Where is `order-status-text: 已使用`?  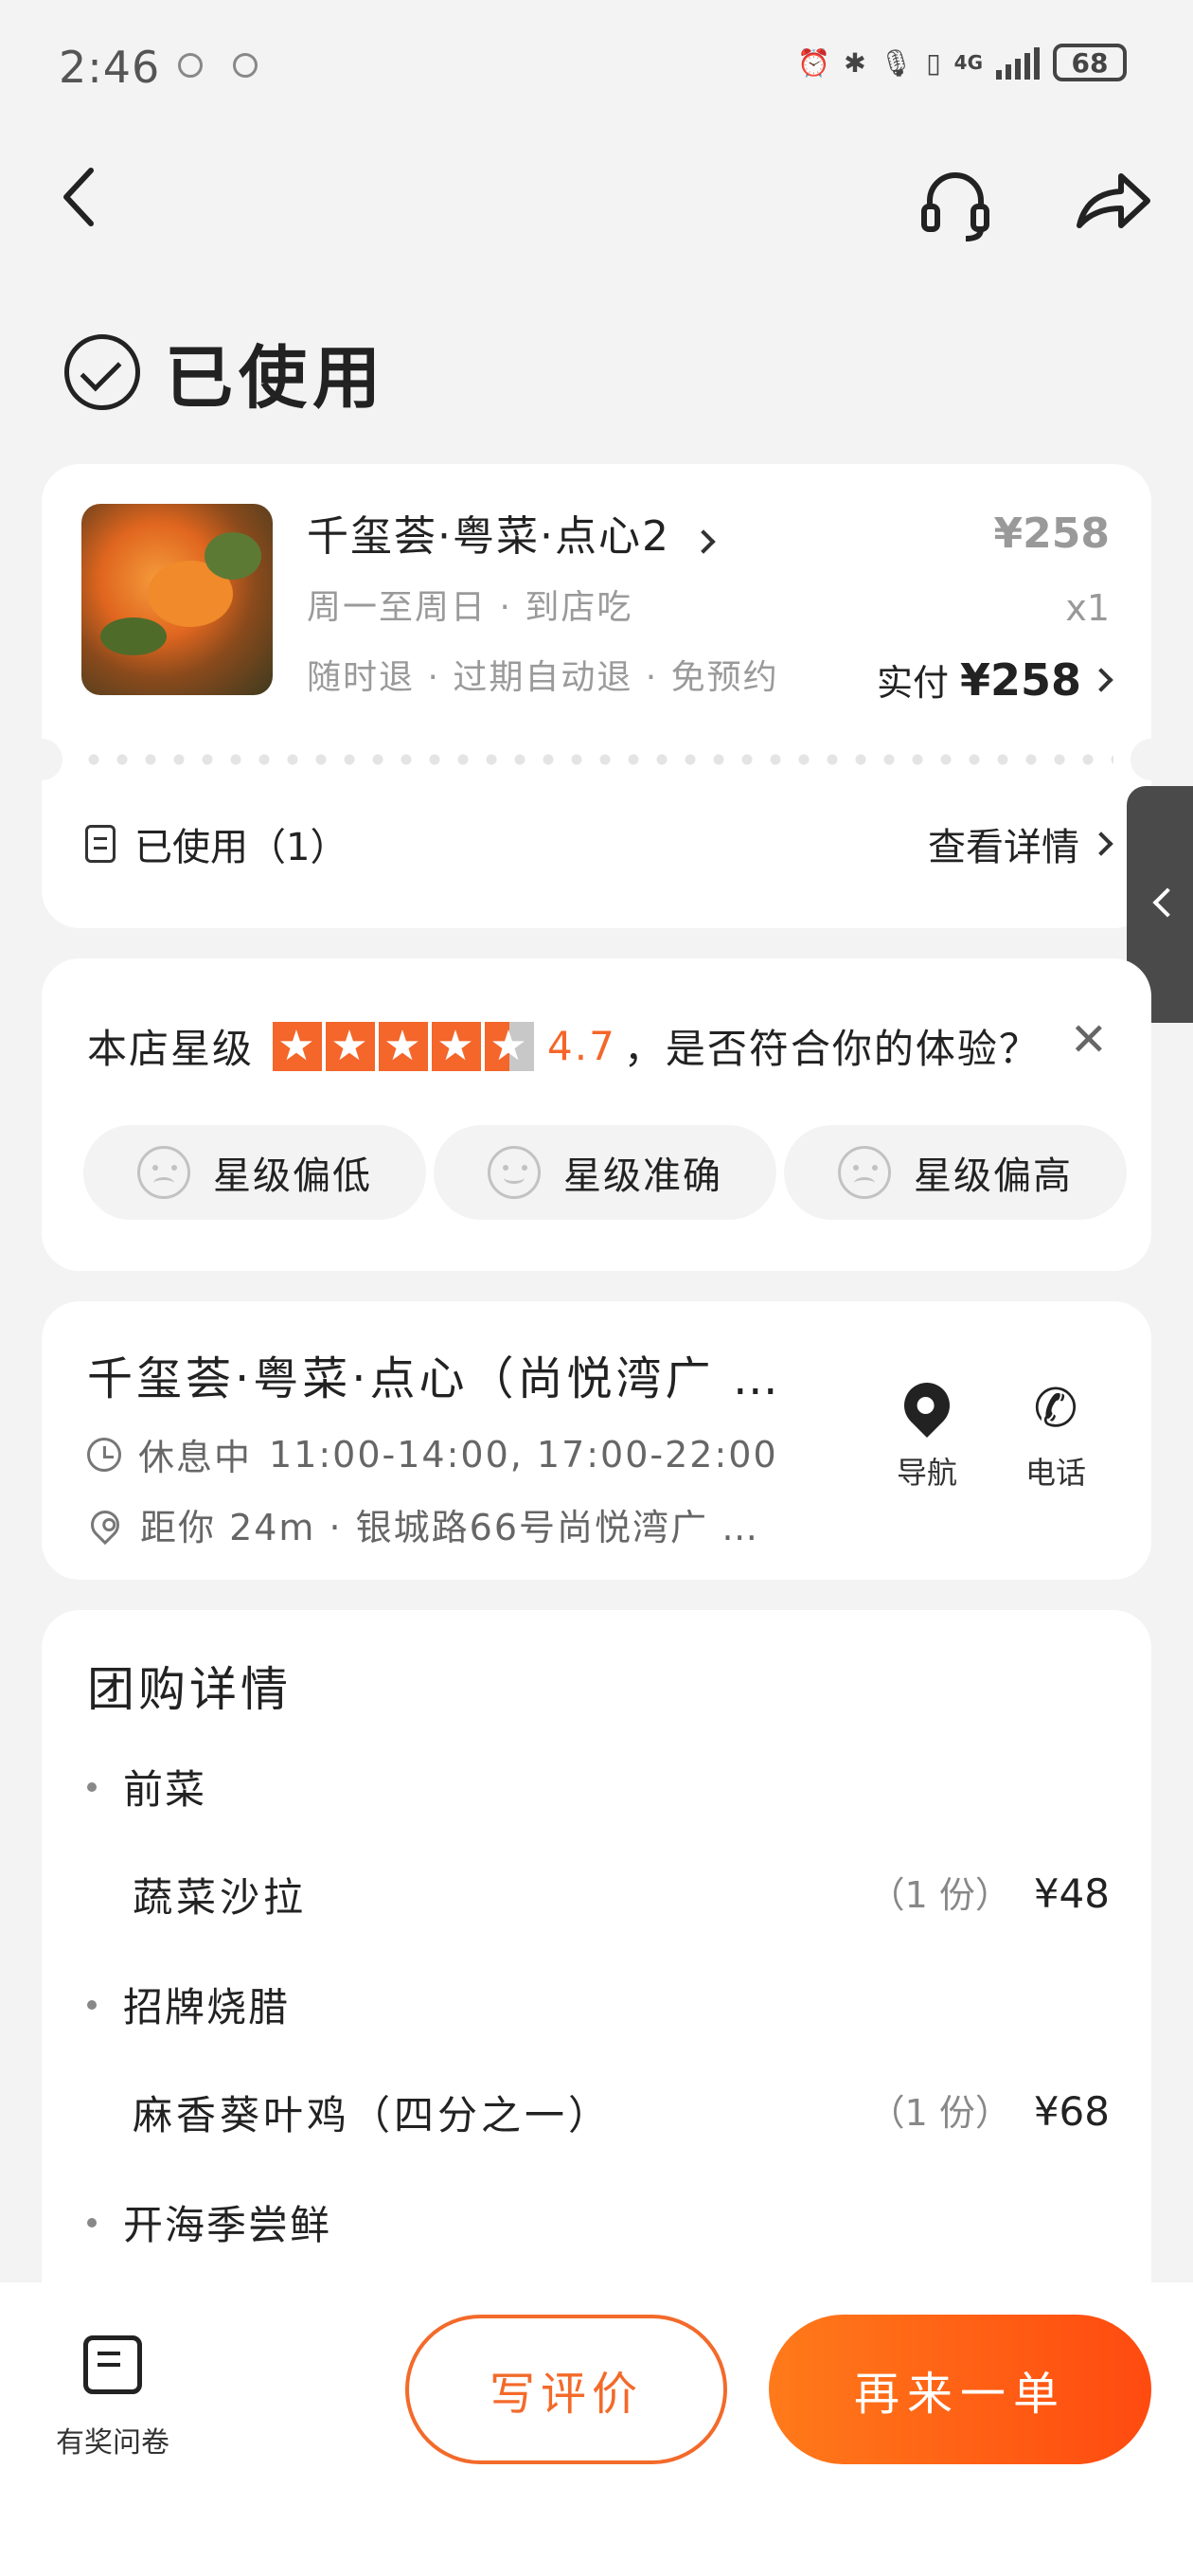 order-status-text: 已使用 is located at coordinates (276, 378).